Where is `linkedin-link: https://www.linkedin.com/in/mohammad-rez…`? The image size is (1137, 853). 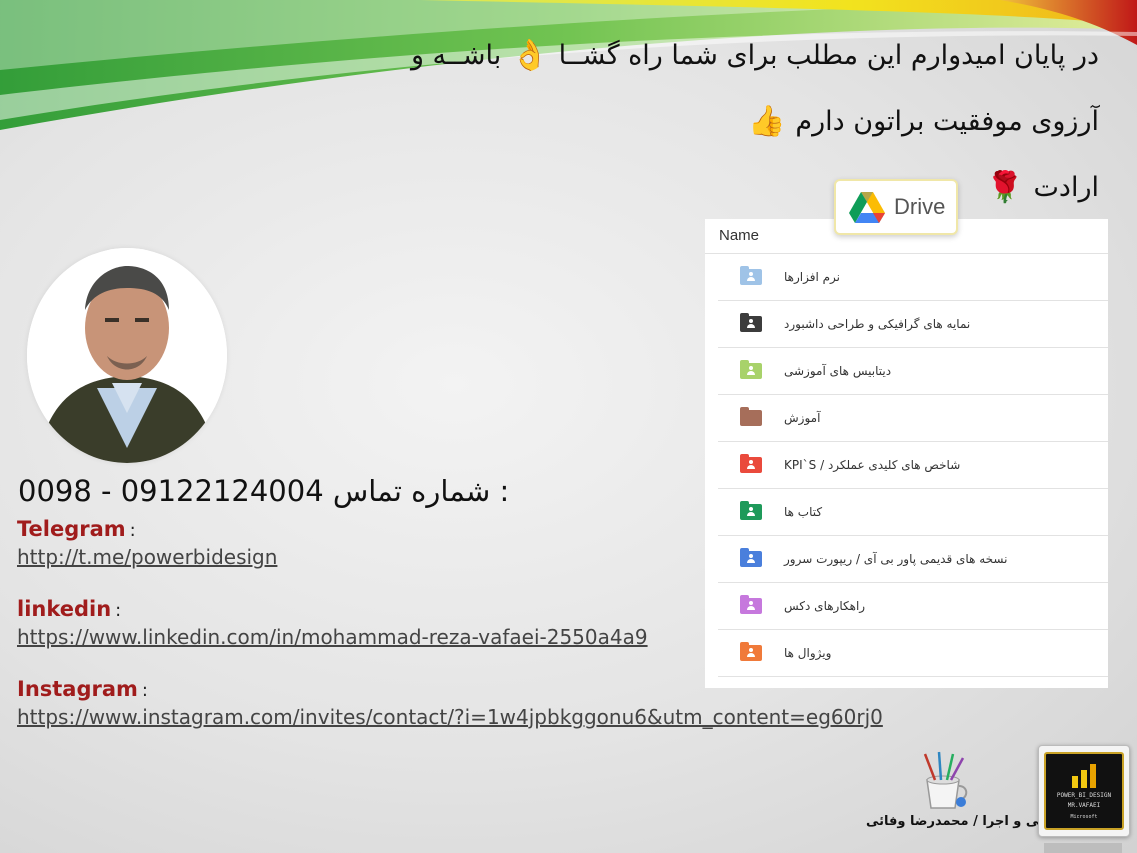
linkedin-link: https://www.linkedin.com/in/mohammad-rez… is located at coordinates (332, 637).